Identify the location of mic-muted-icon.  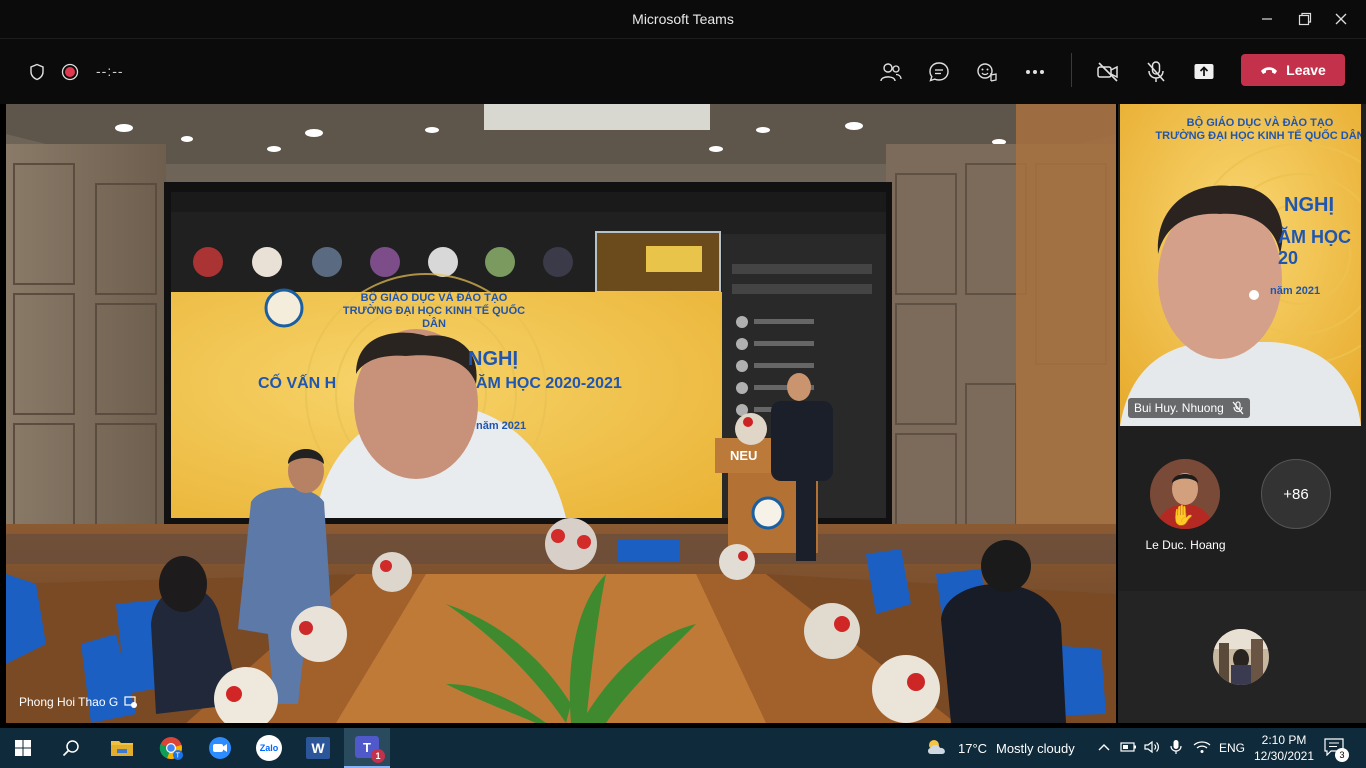
(1238, 408).